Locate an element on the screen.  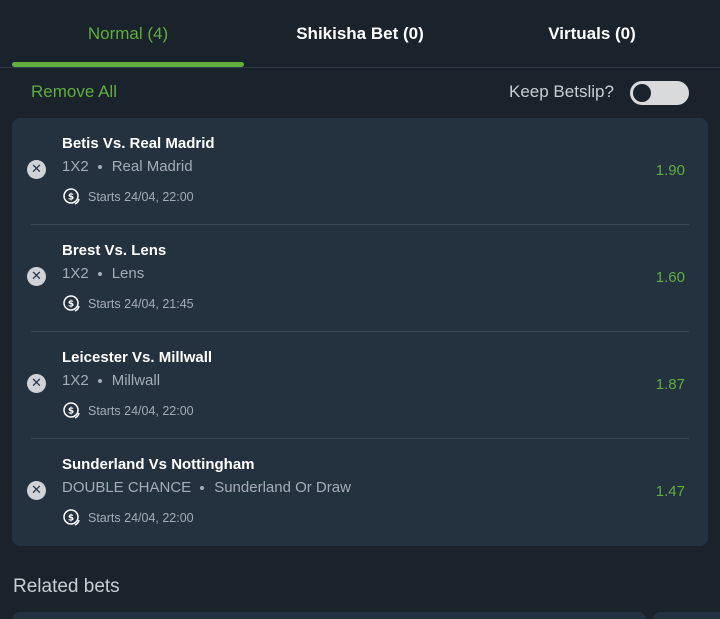
bet-selection: Real Madrid is located at coordinates (152, 166).